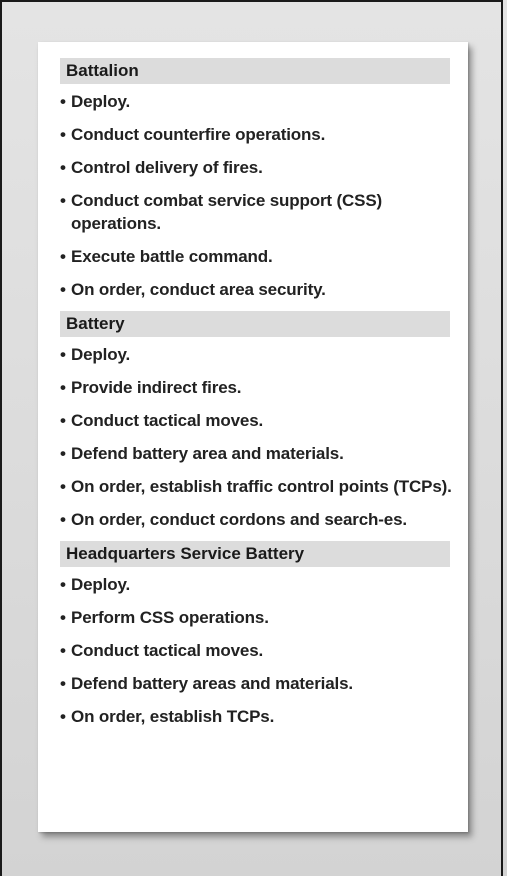 Image resolution: width=507 pixels, height=876 pixels. I want to click on list-item-text: Perform CSS operations., so click(170, 617).